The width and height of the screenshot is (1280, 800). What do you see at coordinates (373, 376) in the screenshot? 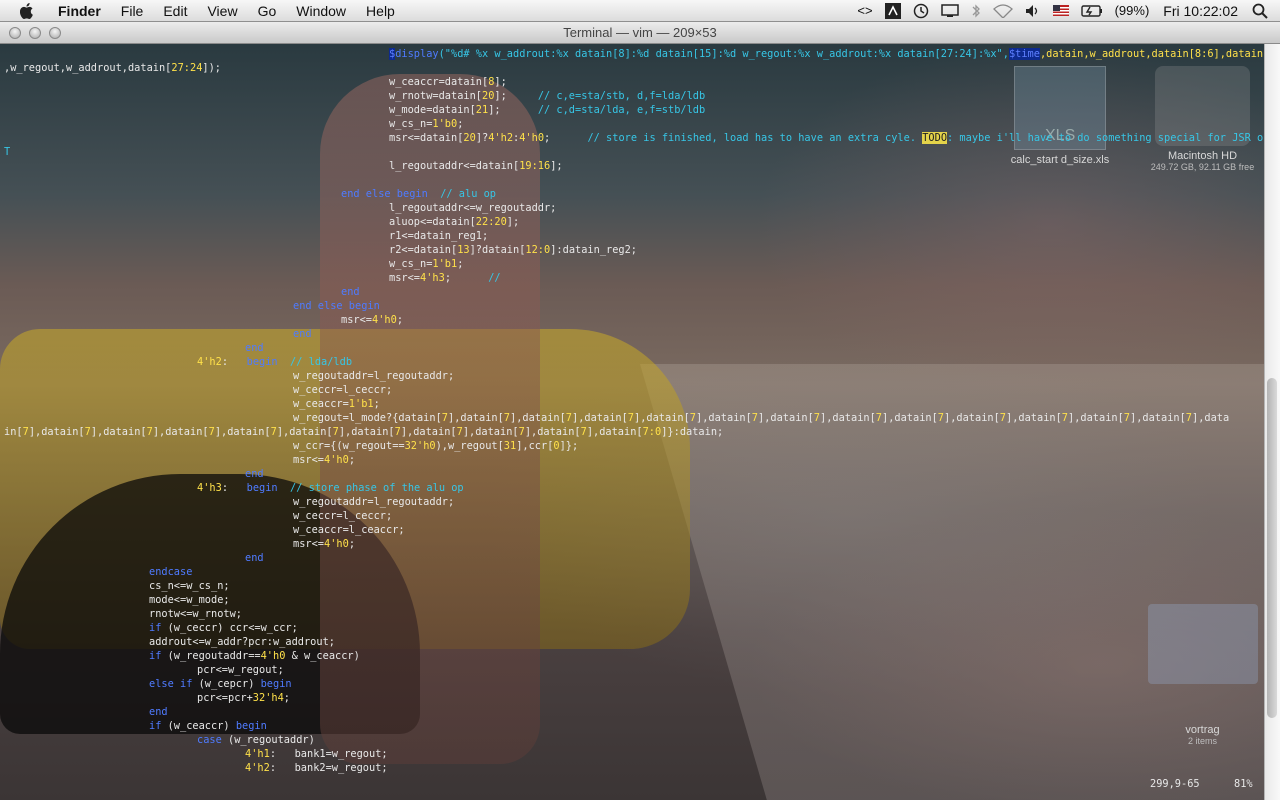
I see `code-line: w_regoutaddr=l_regoutaddr;` at bounding box center [373, 376].